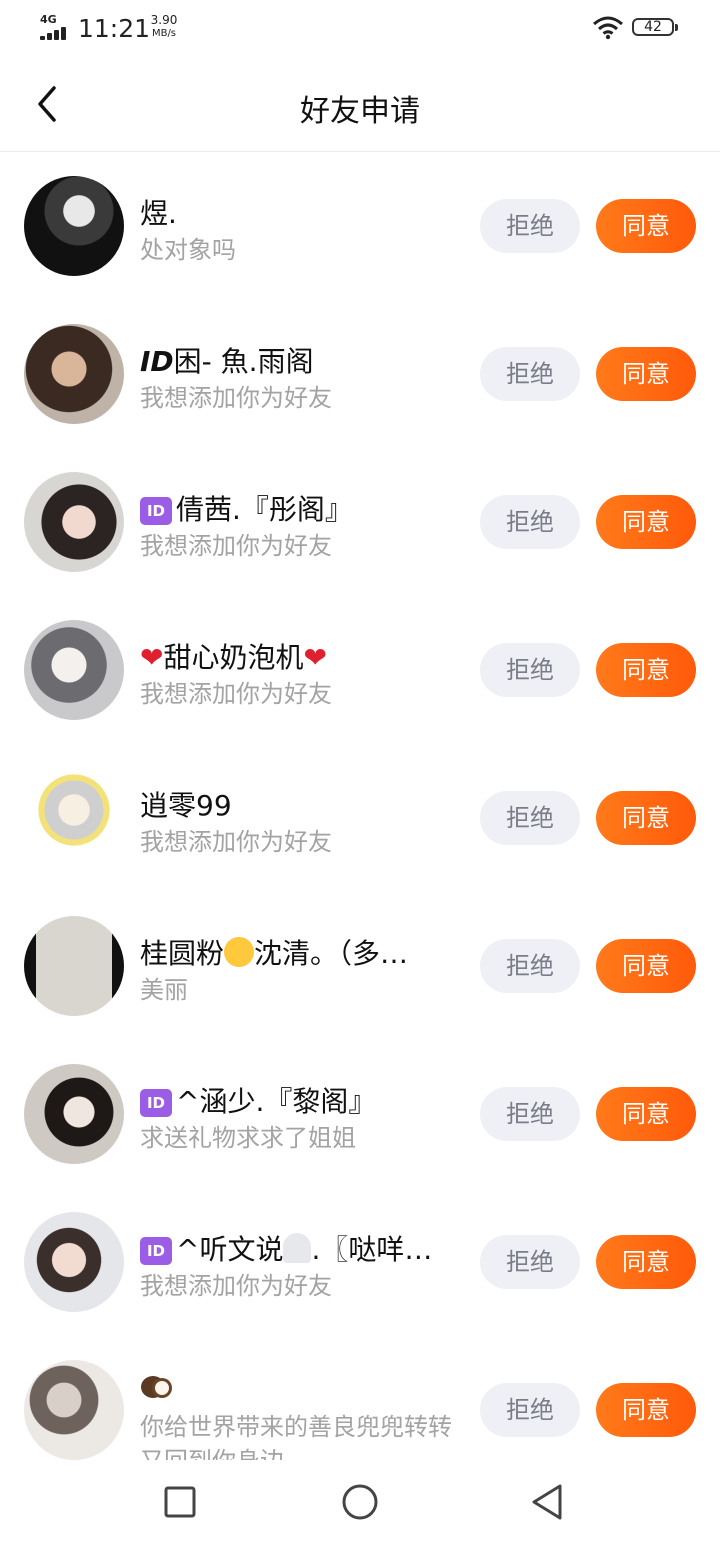 Image resolution: width=720 pixels, height=1544 pixels. I want to click on requester-name-text: 桂圆粉, so click(182, 953).